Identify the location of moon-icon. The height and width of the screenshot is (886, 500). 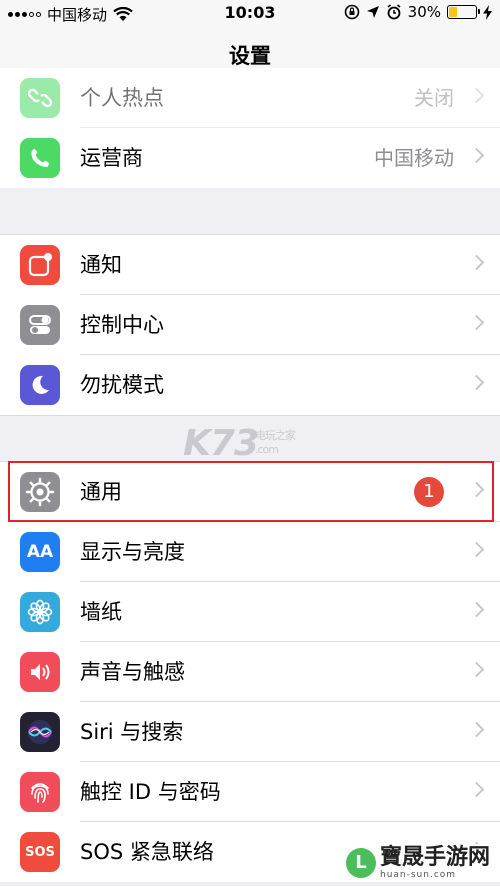
(40, 385).